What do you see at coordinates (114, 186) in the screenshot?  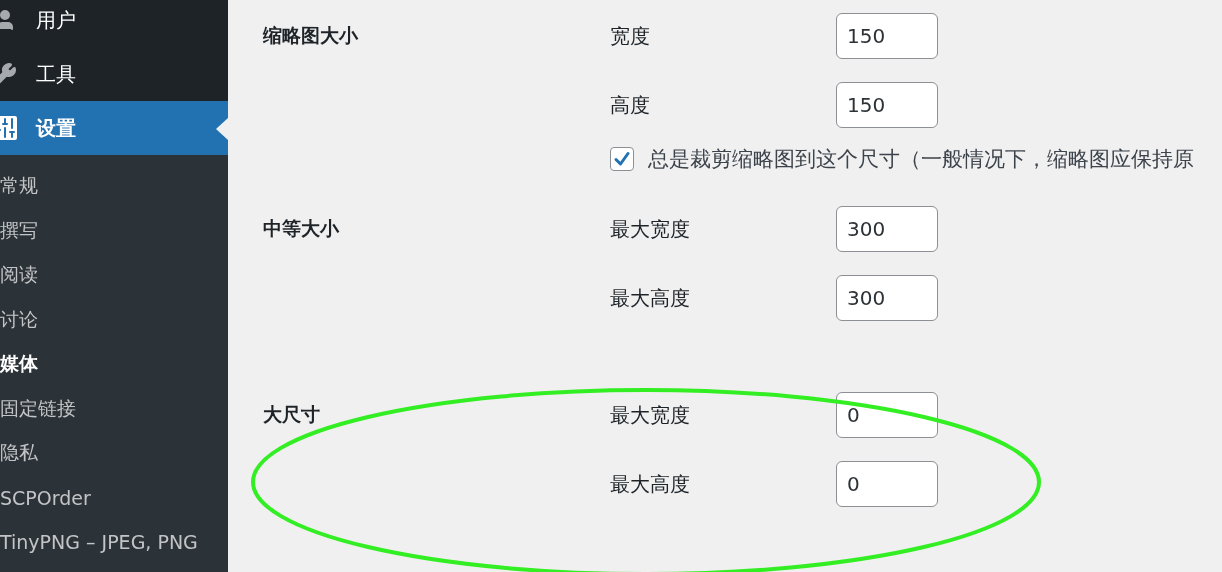 I see `submenu-item: 常规` at bounding box center [114, 186].